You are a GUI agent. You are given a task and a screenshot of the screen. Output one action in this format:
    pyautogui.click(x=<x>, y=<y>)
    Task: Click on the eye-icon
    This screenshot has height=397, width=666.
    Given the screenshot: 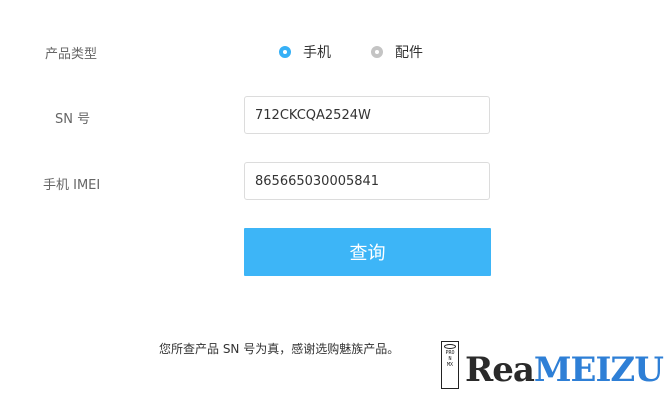 What is the action you would take?
    pyautogui.click(x=450, y=346)
    